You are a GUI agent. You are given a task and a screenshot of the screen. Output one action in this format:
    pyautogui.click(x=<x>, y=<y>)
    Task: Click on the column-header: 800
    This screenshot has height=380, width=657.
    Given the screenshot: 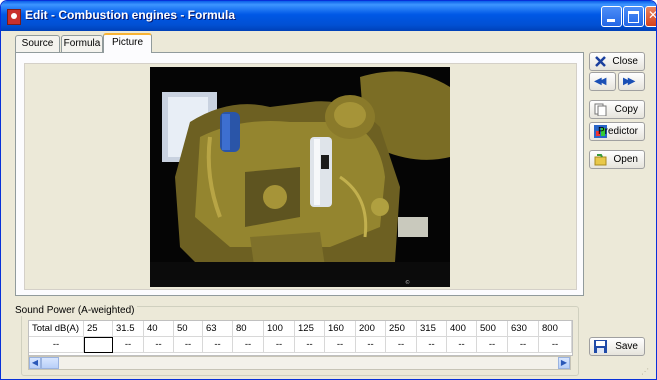 What is the action you would take?
    pyautogui.click(x=555, y=329)
    